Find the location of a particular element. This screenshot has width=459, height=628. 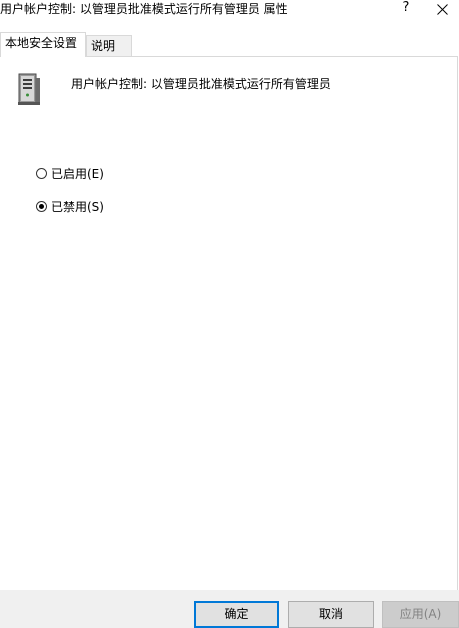

enabled-radio: 已启用(E) is located at coordinates (70, 173).